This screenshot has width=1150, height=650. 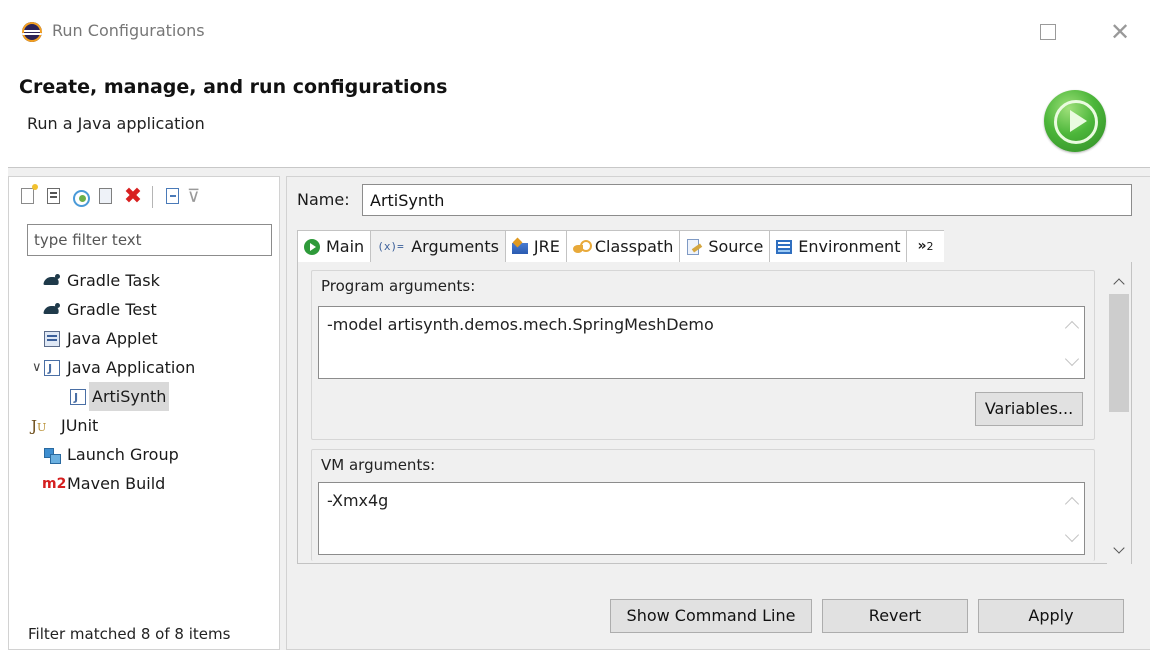 I want to click on title-bar: Run Configurations ✕, so click(x=575, y=31).